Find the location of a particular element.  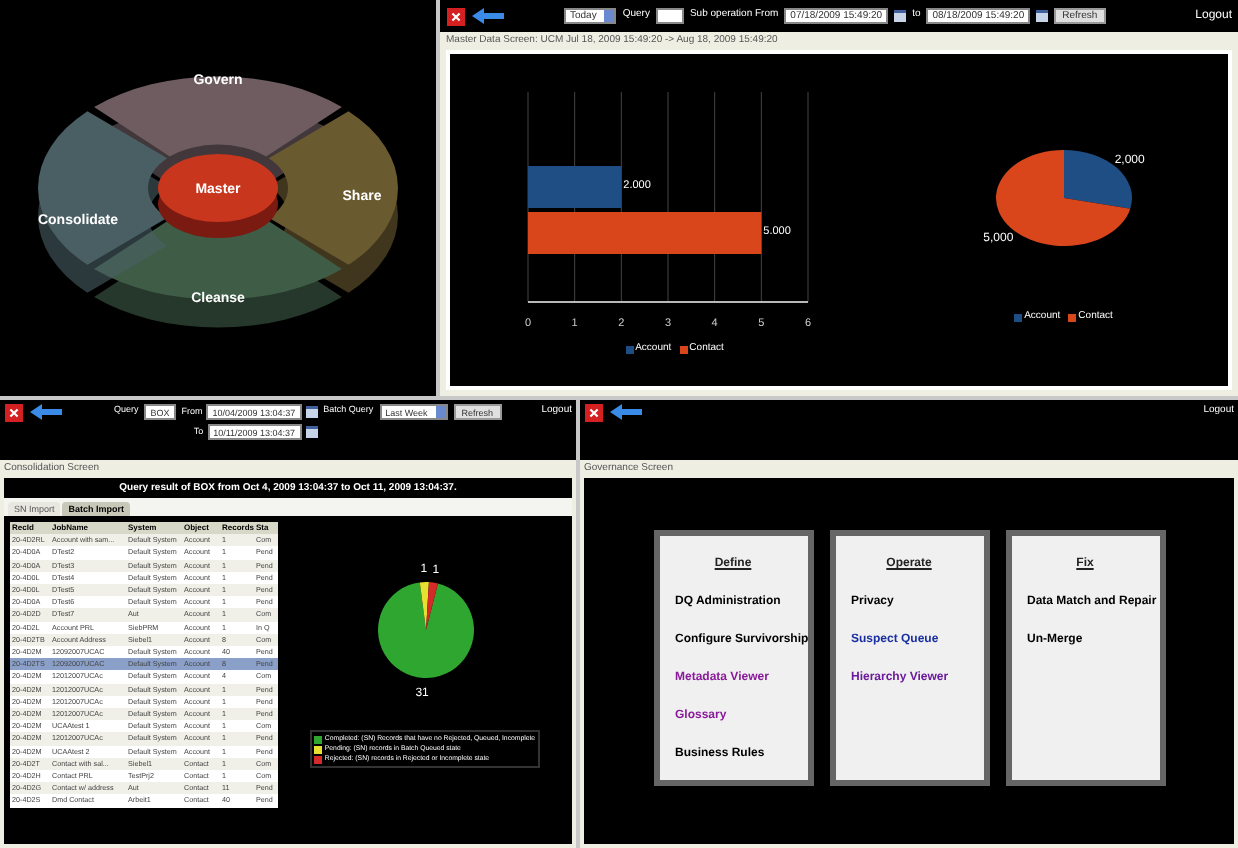

center-disc is located at coordinates (218, 196).